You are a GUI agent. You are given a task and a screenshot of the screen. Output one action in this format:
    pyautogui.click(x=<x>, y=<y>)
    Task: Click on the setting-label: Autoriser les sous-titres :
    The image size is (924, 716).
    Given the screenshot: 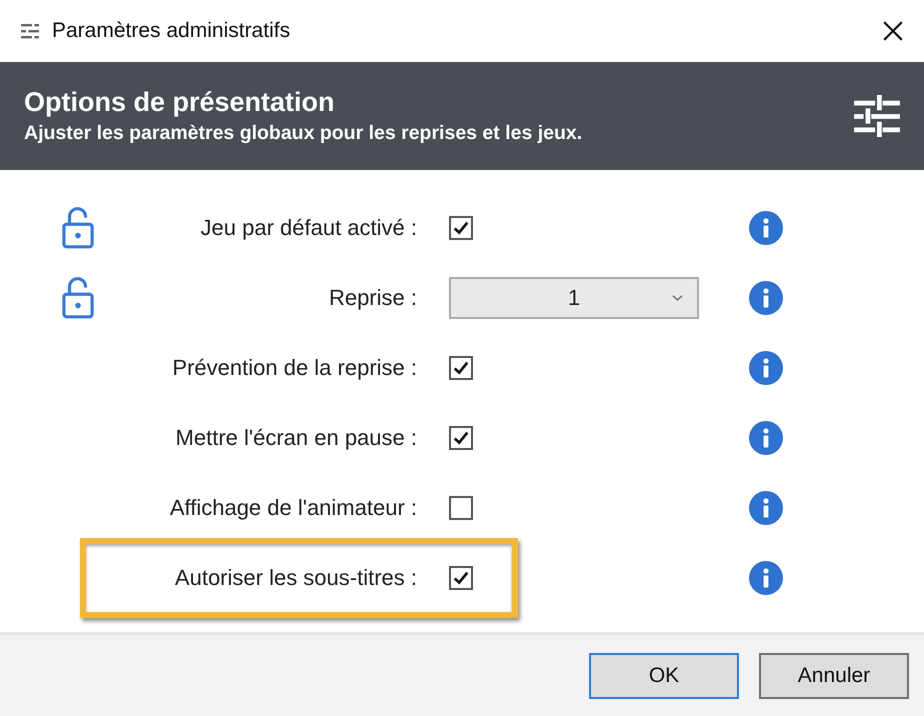 What is the action you would take?
    pyautogui.click(x=295, y=578)
    